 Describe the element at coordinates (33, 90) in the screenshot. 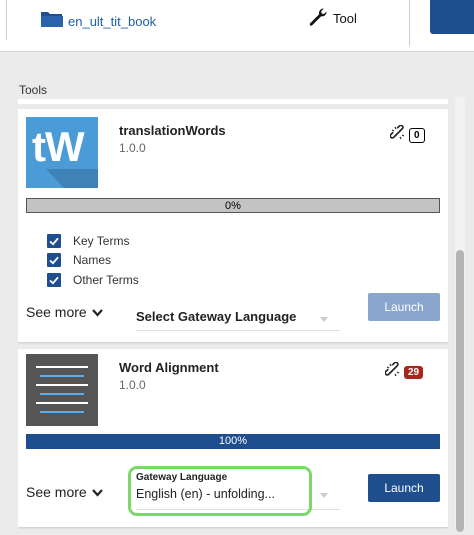

I see `section-title: Tools` at that location.